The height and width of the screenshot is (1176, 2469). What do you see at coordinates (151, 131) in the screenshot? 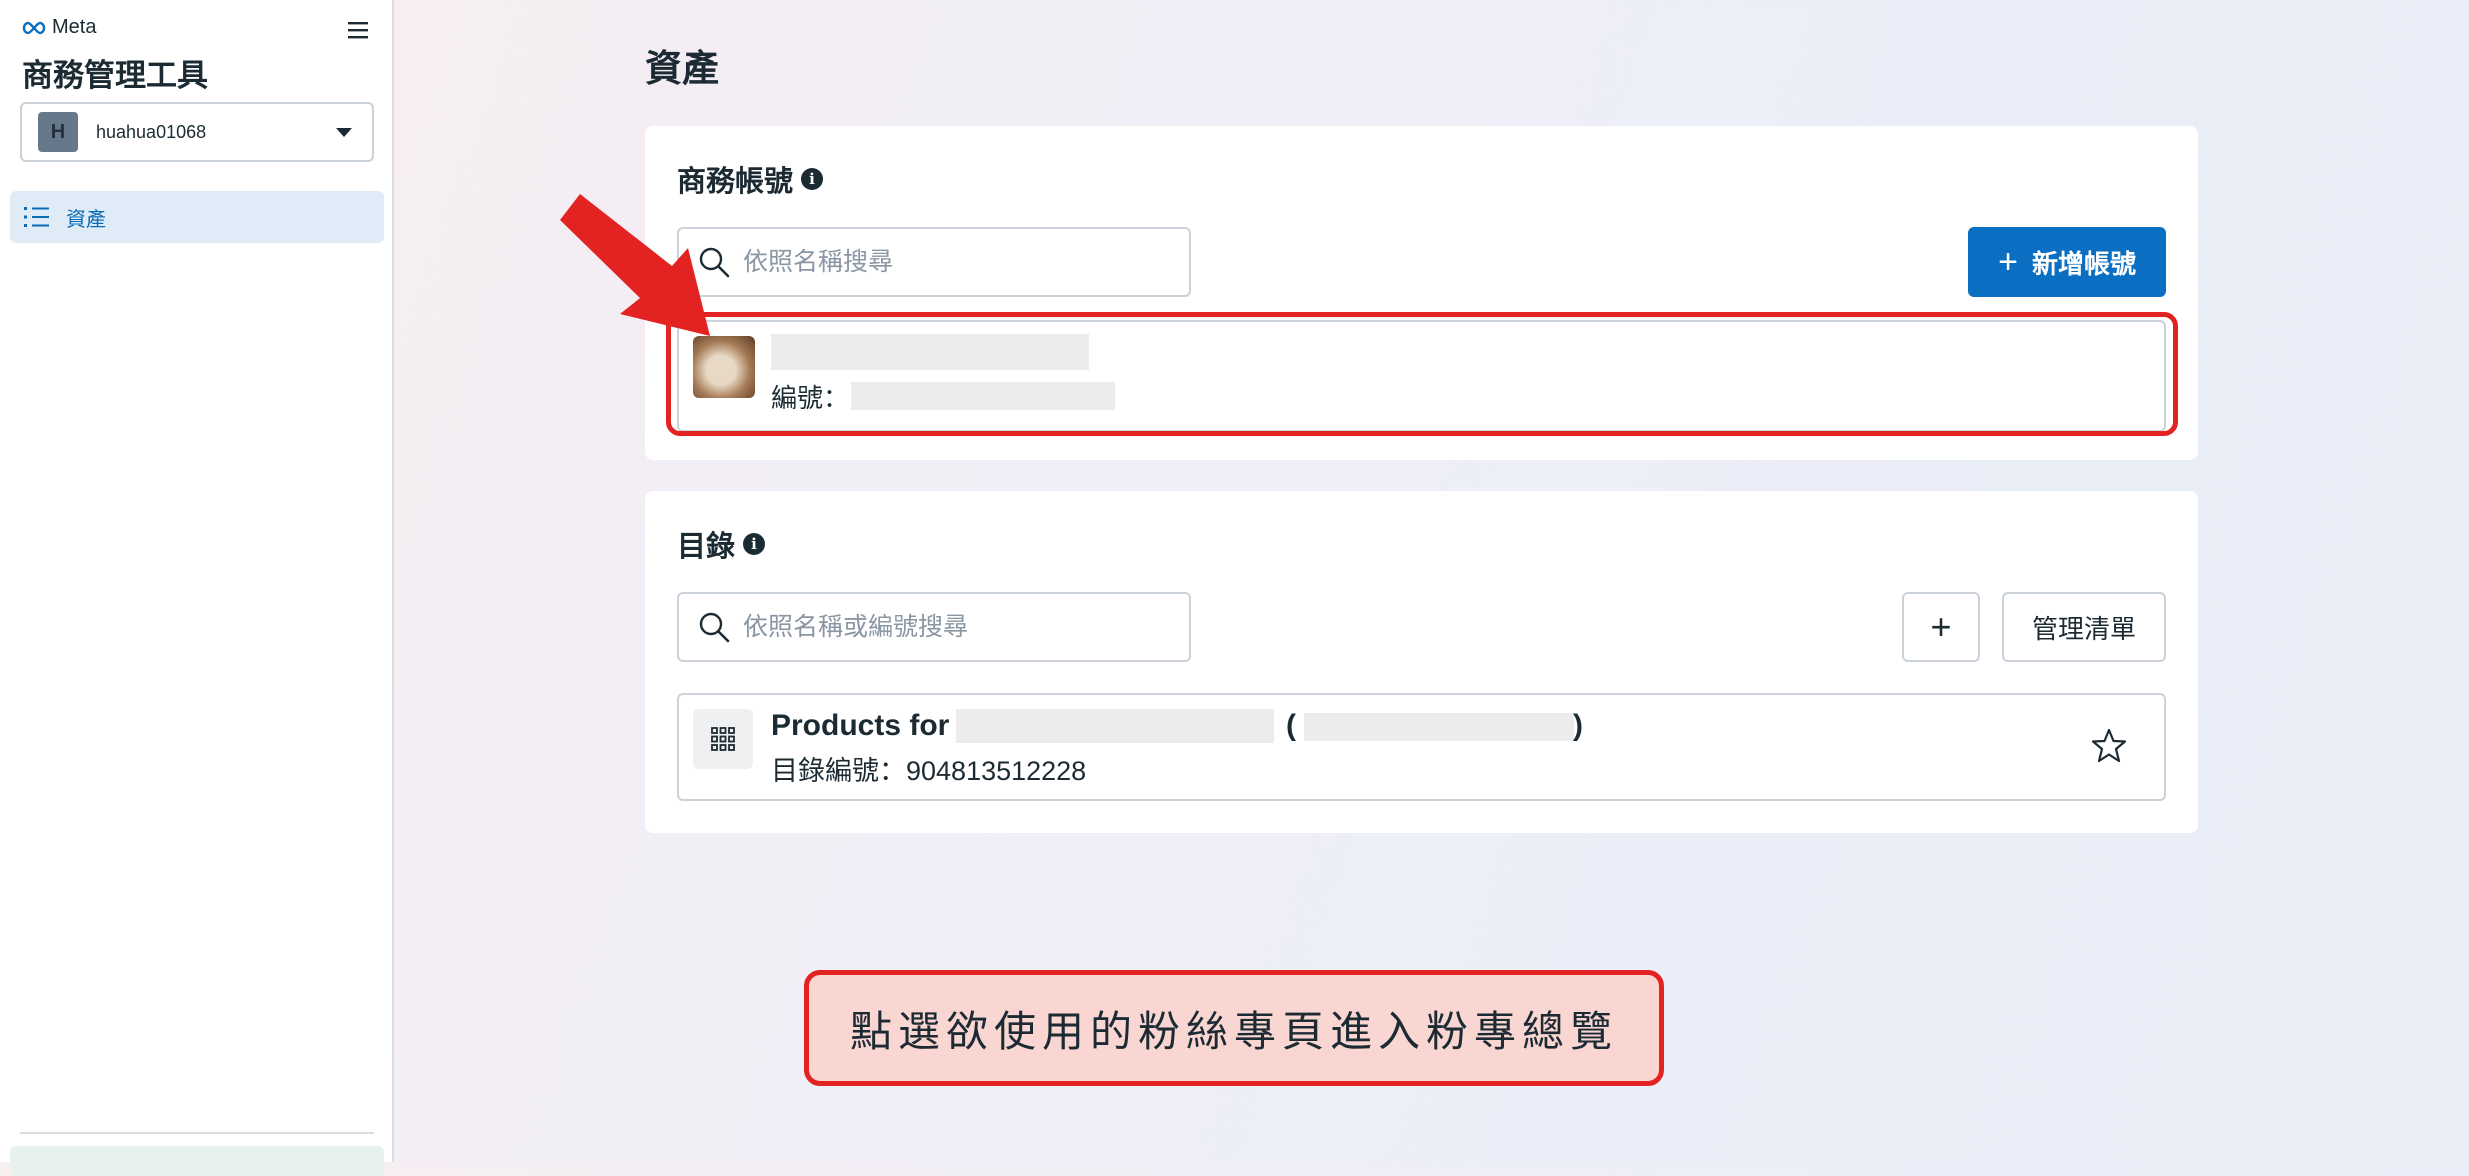
I see `account-name: huahua01068` at bounding box center [151, 131].